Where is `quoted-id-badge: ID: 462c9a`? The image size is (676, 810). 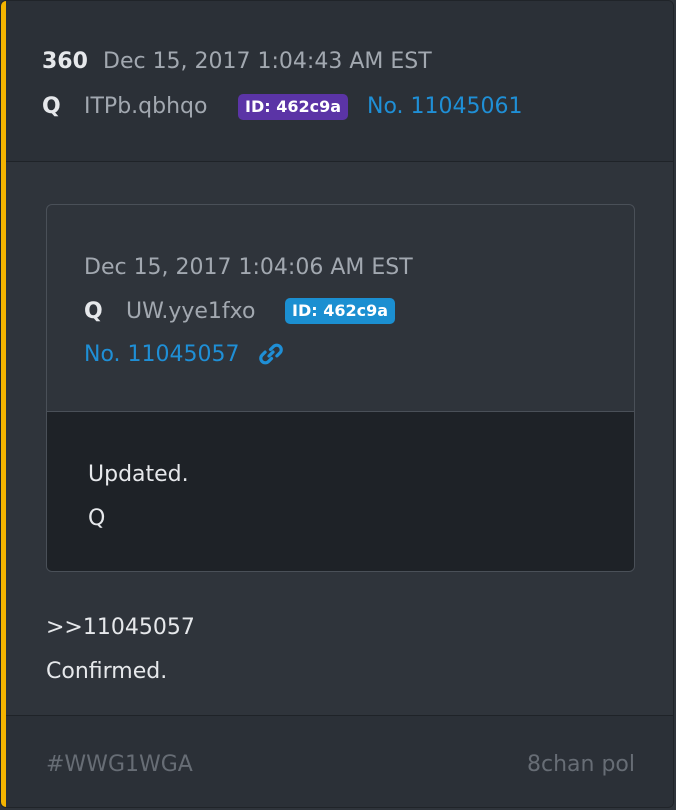 quoted-id-badge: ID: 462c9a is located at coordinates (340, 311).